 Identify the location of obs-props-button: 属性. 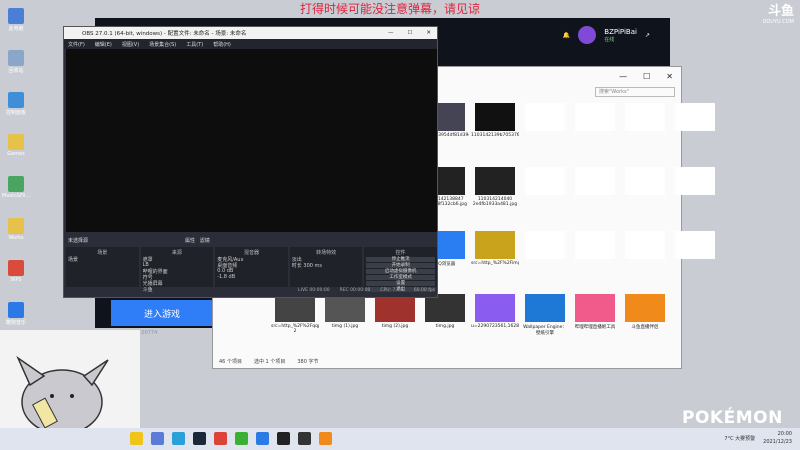
(190, 241).